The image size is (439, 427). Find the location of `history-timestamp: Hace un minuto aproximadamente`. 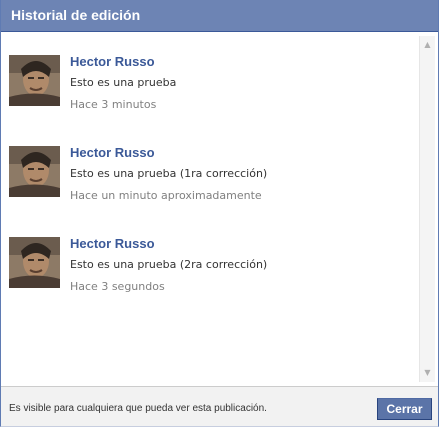

history-timestamp: Hace un minuto aproximadamente is located at coordinates (166, 196).